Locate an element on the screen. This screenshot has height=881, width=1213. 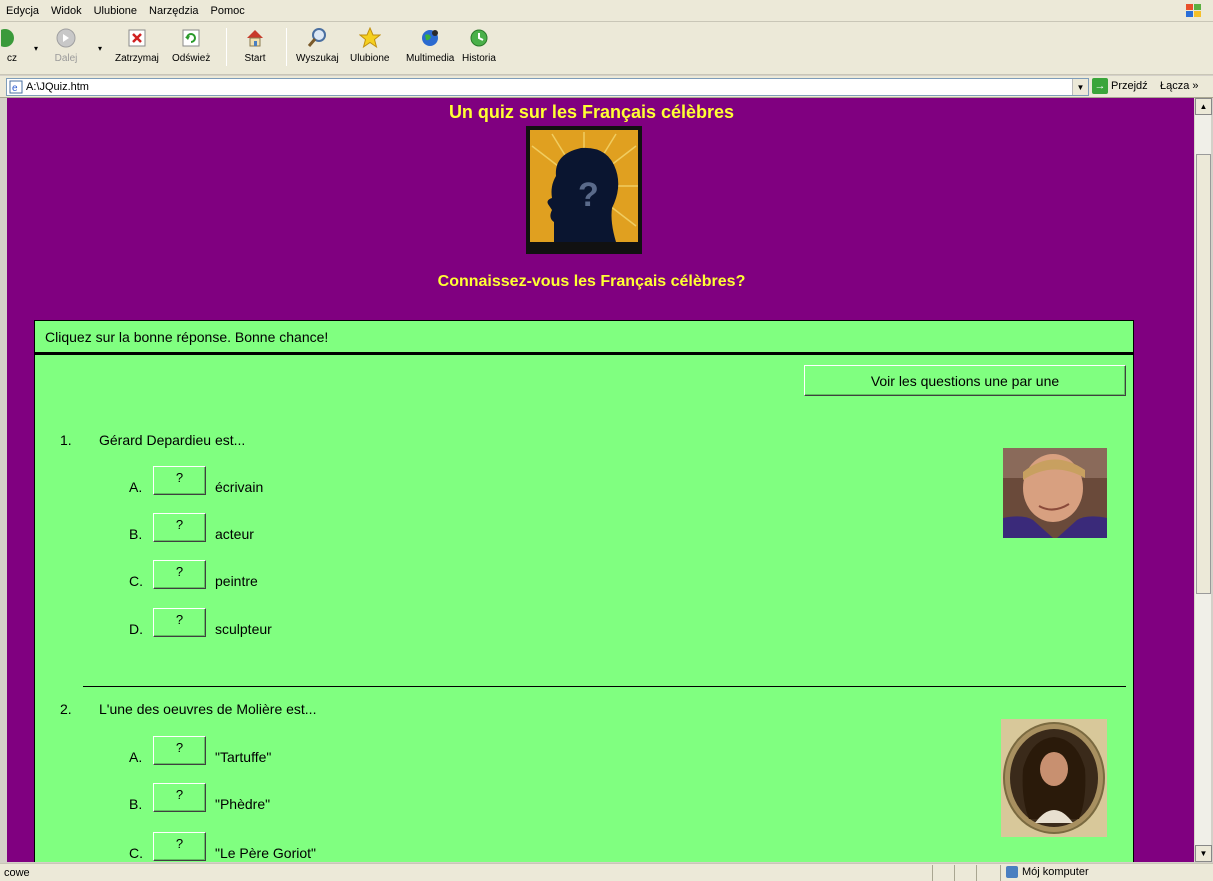
page-title: Un quiz sur les Français célèbres is located at coordinates (591, 112).